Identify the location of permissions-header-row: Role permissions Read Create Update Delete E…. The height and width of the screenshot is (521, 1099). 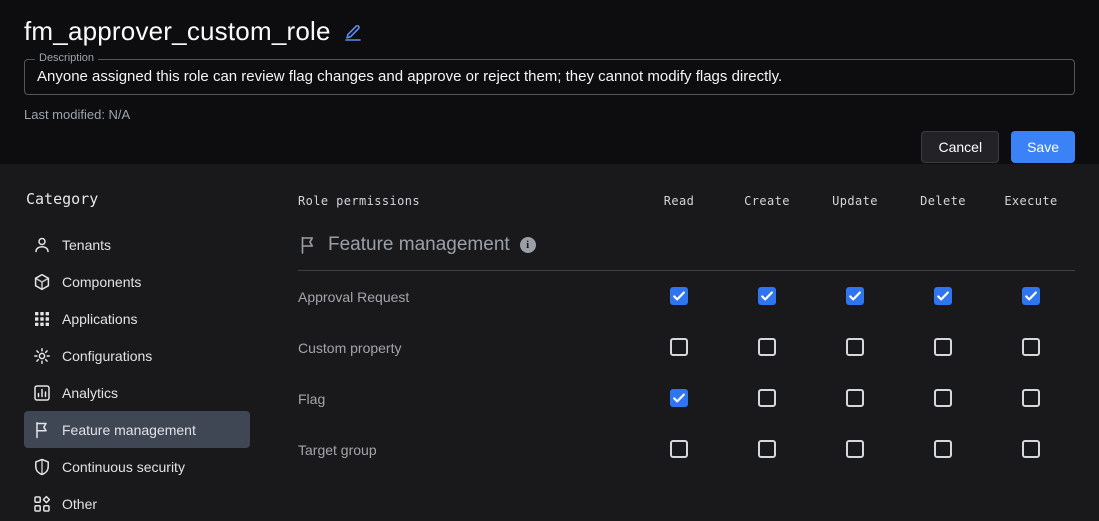
(686, 201).